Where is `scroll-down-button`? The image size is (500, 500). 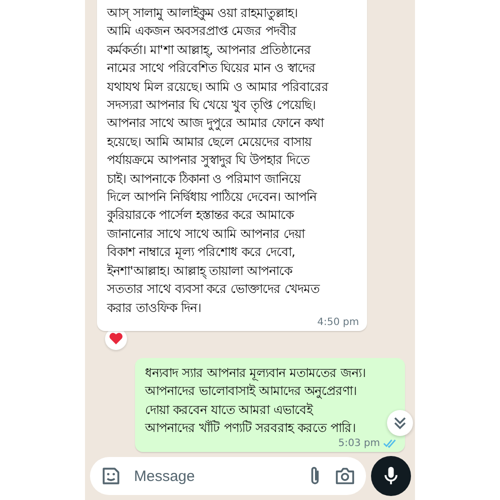
scroll-down-button is located at coordinates (400, 423).